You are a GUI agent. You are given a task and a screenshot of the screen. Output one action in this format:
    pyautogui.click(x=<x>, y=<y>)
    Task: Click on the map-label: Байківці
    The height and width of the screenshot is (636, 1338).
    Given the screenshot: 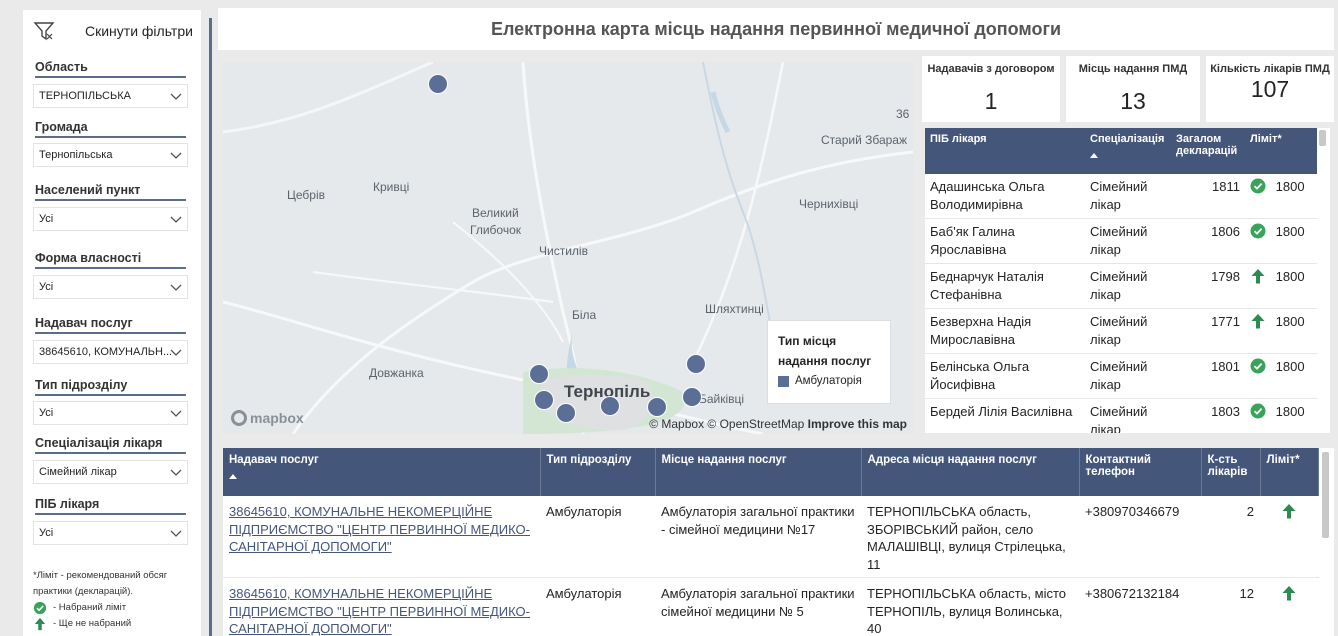 What is the action you would take?
    pyautogui.click(x=722, y=399)
    